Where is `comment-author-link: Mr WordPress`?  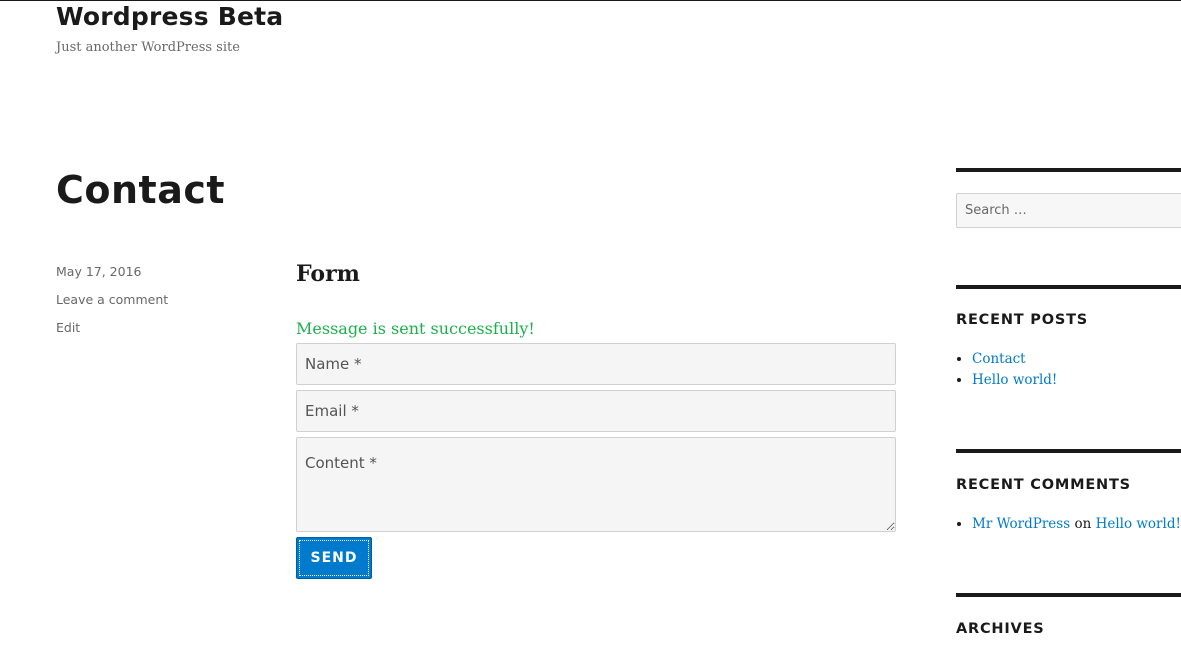
comment-author-link: Mr WordPress is located at coordinates (1021, 524).